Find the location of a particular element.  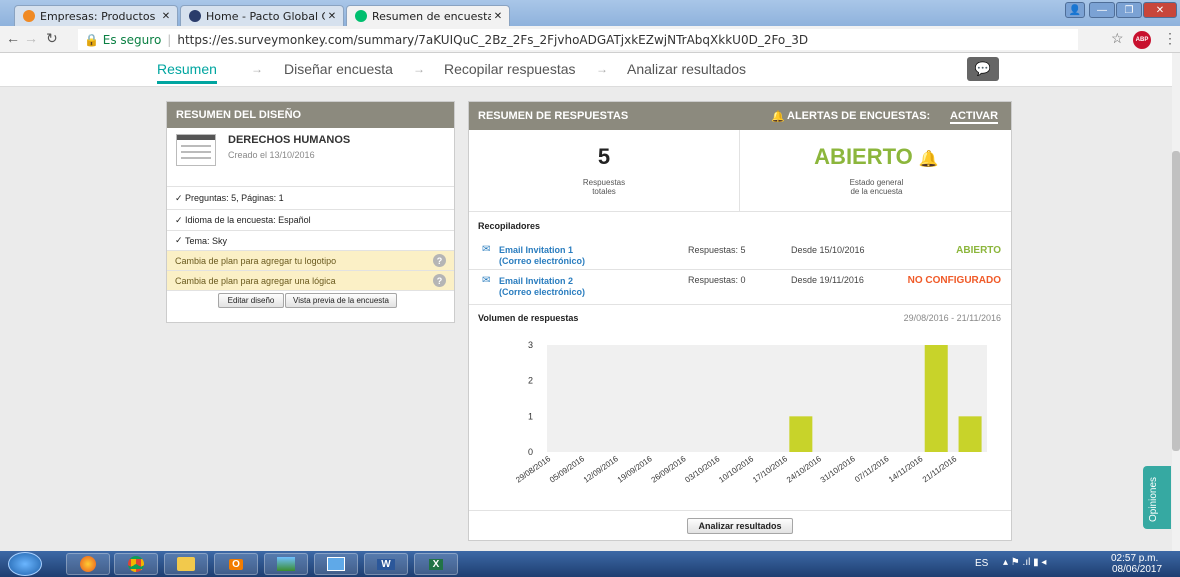

tab-disenar: Diseñar encuesta is located at coordinates (338, 69).